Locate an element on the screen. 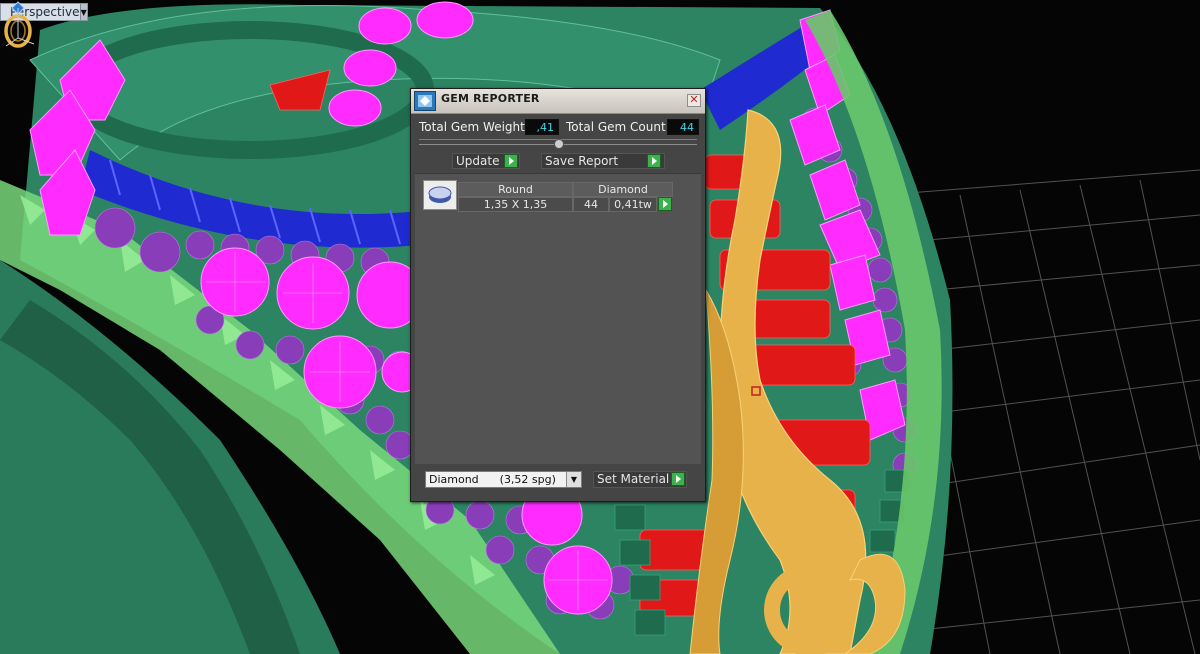 This screenshot has height=654, width=1200. gem-size-cell: 1,35 X 1,35 is located at coordinates (515, 204).